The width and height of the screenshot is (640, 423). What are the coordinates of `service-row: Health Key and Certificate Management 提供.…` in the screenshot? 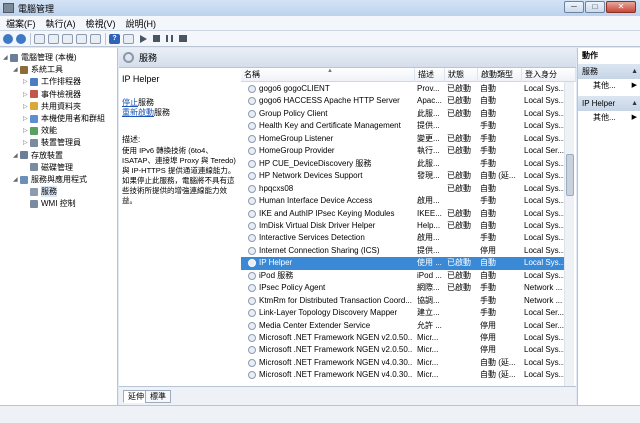 It's located at (403, 126).